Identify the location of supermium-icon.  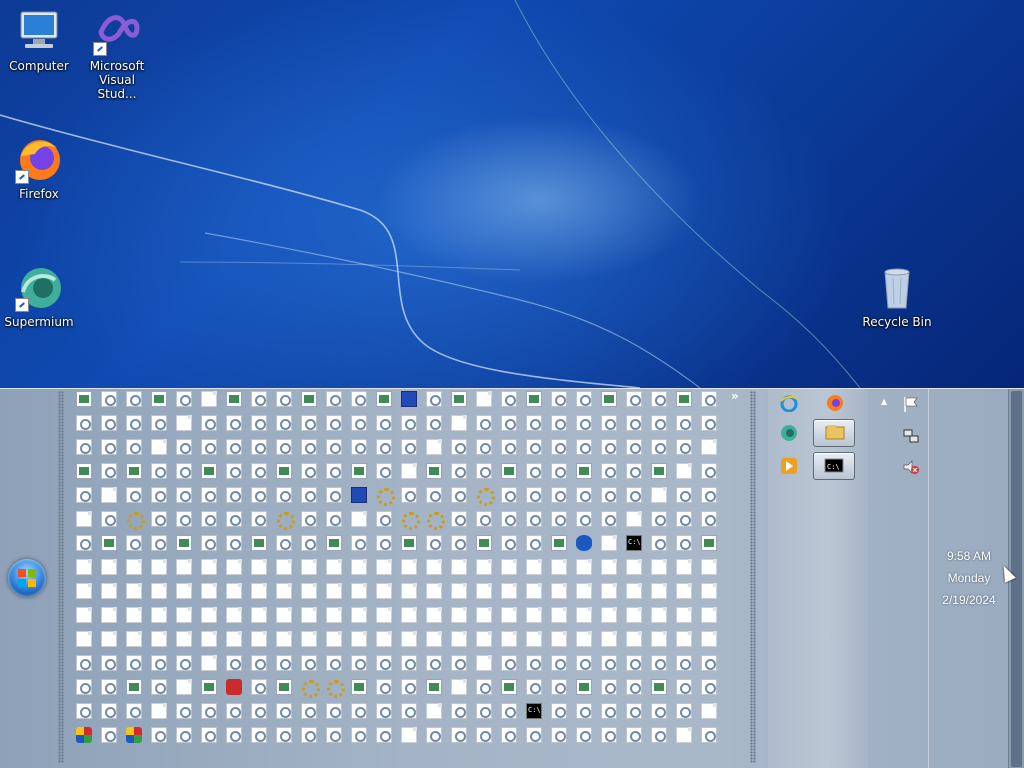
(789, 433).